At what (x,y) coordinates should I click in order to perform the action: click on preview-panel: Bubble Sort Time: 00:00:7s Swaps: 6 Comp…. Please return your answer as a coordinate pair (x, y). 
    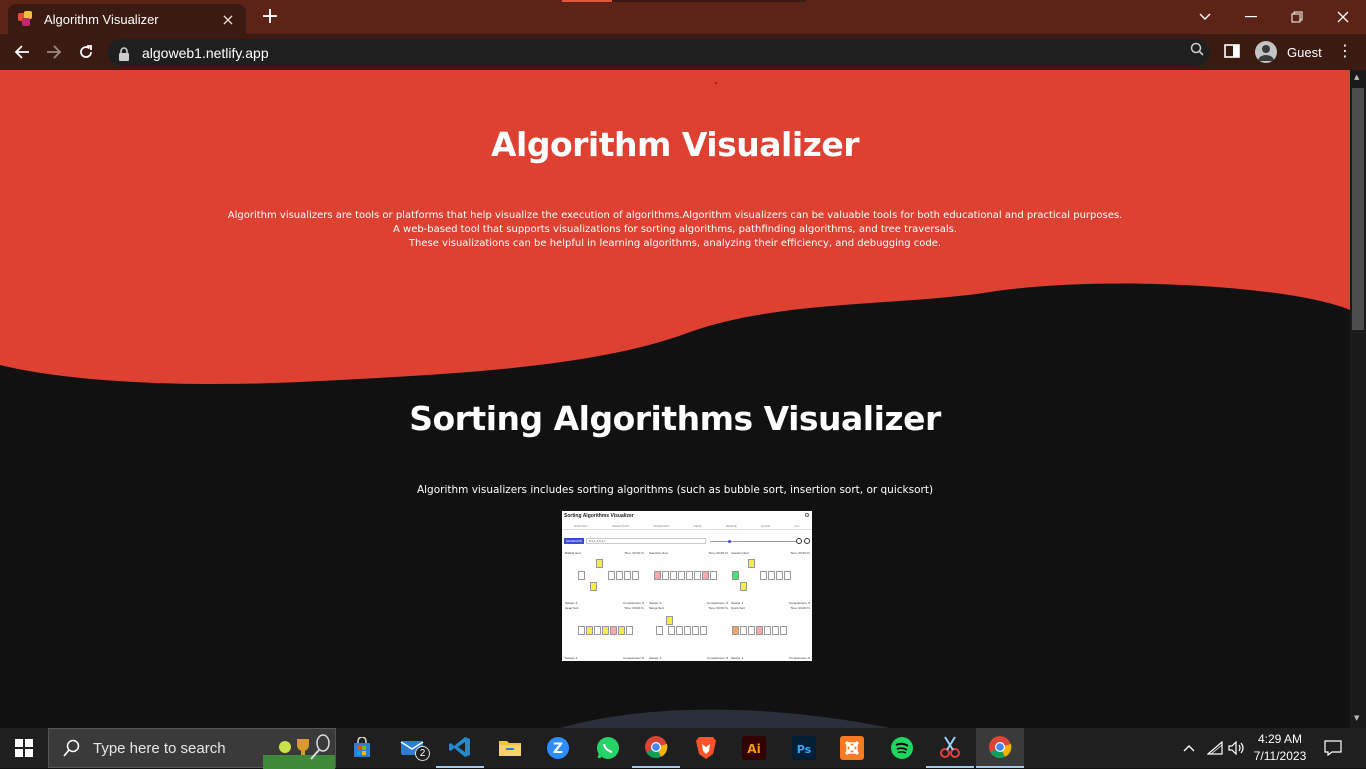
    Looking at the image, I should click on (605, 578).